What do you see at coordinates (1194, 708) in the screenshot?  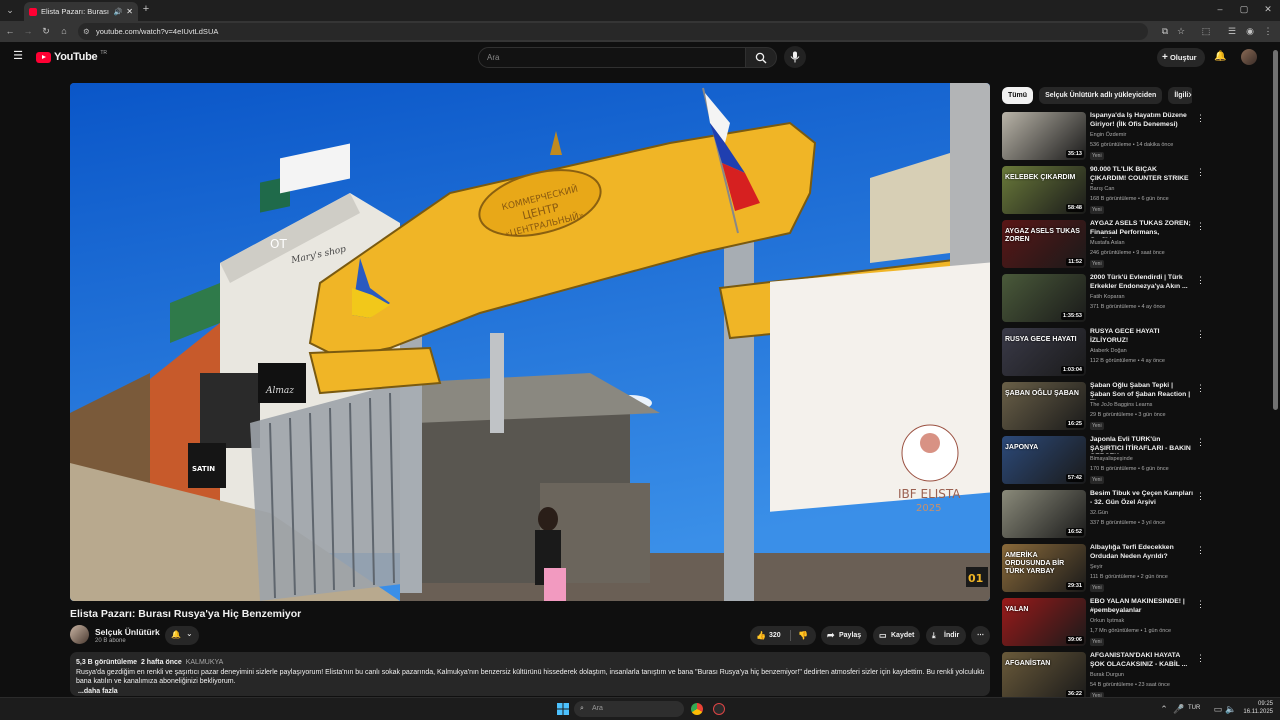 I see `keyboard-language: TUR` at bounding box center [1194, 708].